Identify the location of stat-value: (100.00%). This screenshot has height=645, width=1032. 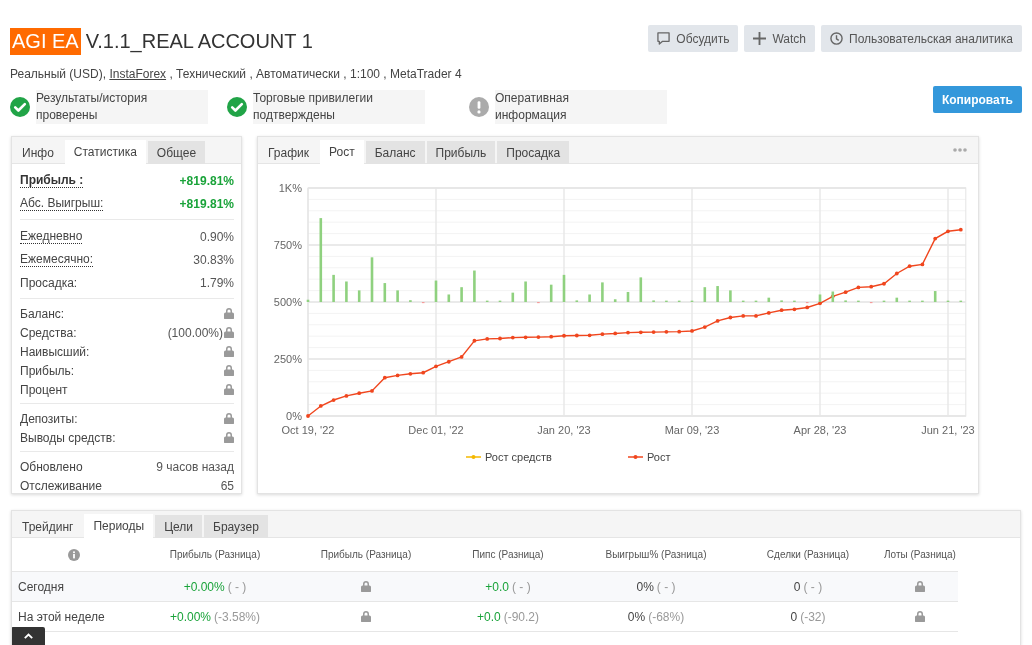
(195, 332).